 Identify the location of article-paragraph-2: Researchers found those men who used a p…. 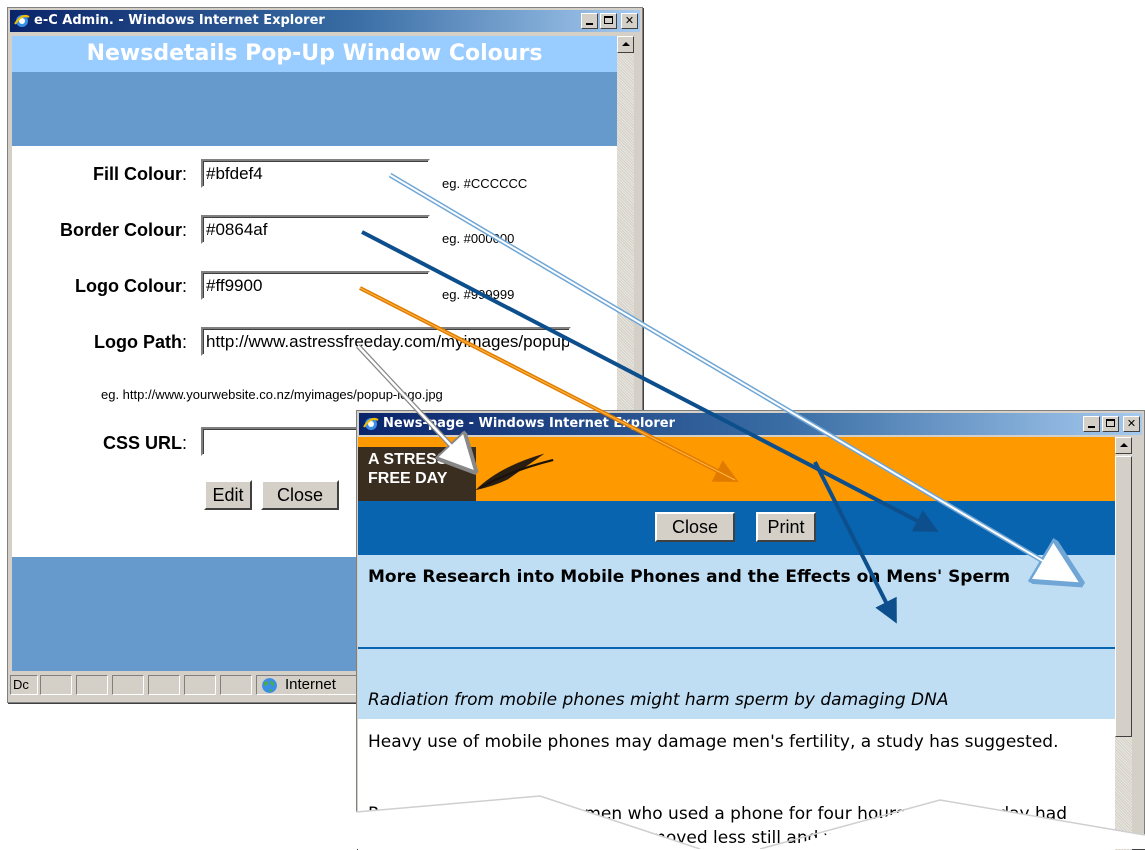
(718, 826).